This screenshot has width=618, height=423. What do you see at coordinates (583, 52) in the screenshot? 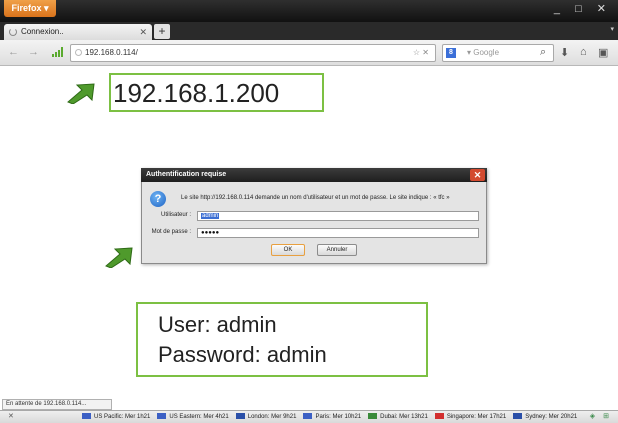
I see `home-icon: ⌂` at bounding box center [583, 52].